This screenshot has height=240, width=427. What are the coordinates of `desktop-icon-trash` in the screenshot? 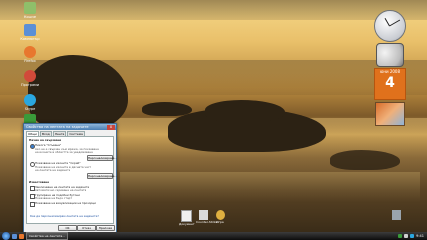 It's located at (396, 215).